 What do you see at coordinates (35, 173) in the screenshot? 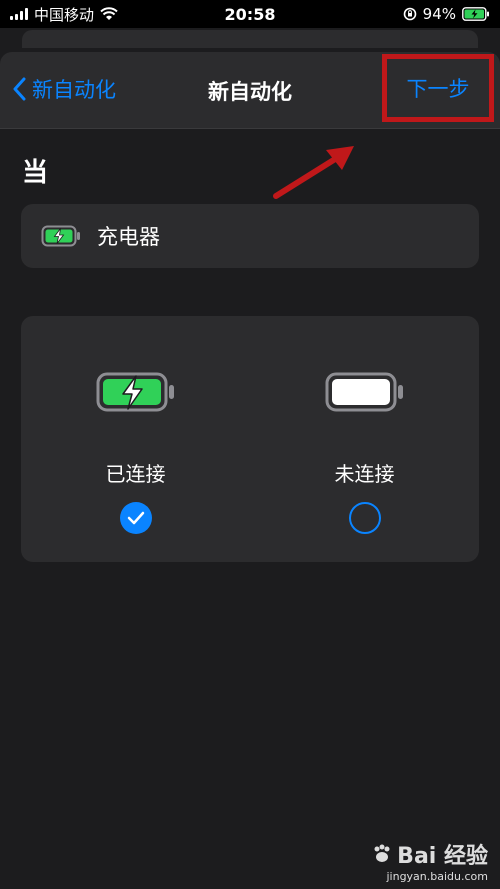
I see `section-when-label: 当` at bounding box center [35, 173].